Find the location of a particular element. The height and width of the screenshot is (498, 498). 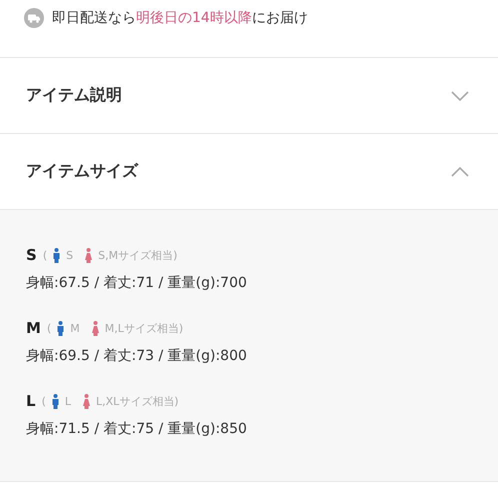

size-label: M is located at coordinates (33, 328).